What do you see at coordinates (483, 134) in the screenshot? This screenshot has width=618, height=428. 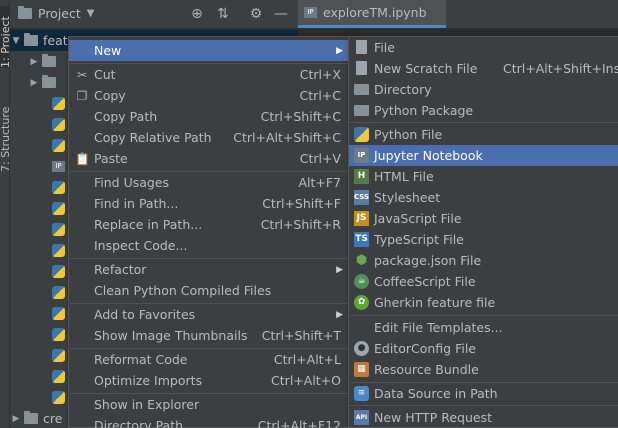 I see `submenu-item-python-file: Python File` at bounding box center [483, 134].